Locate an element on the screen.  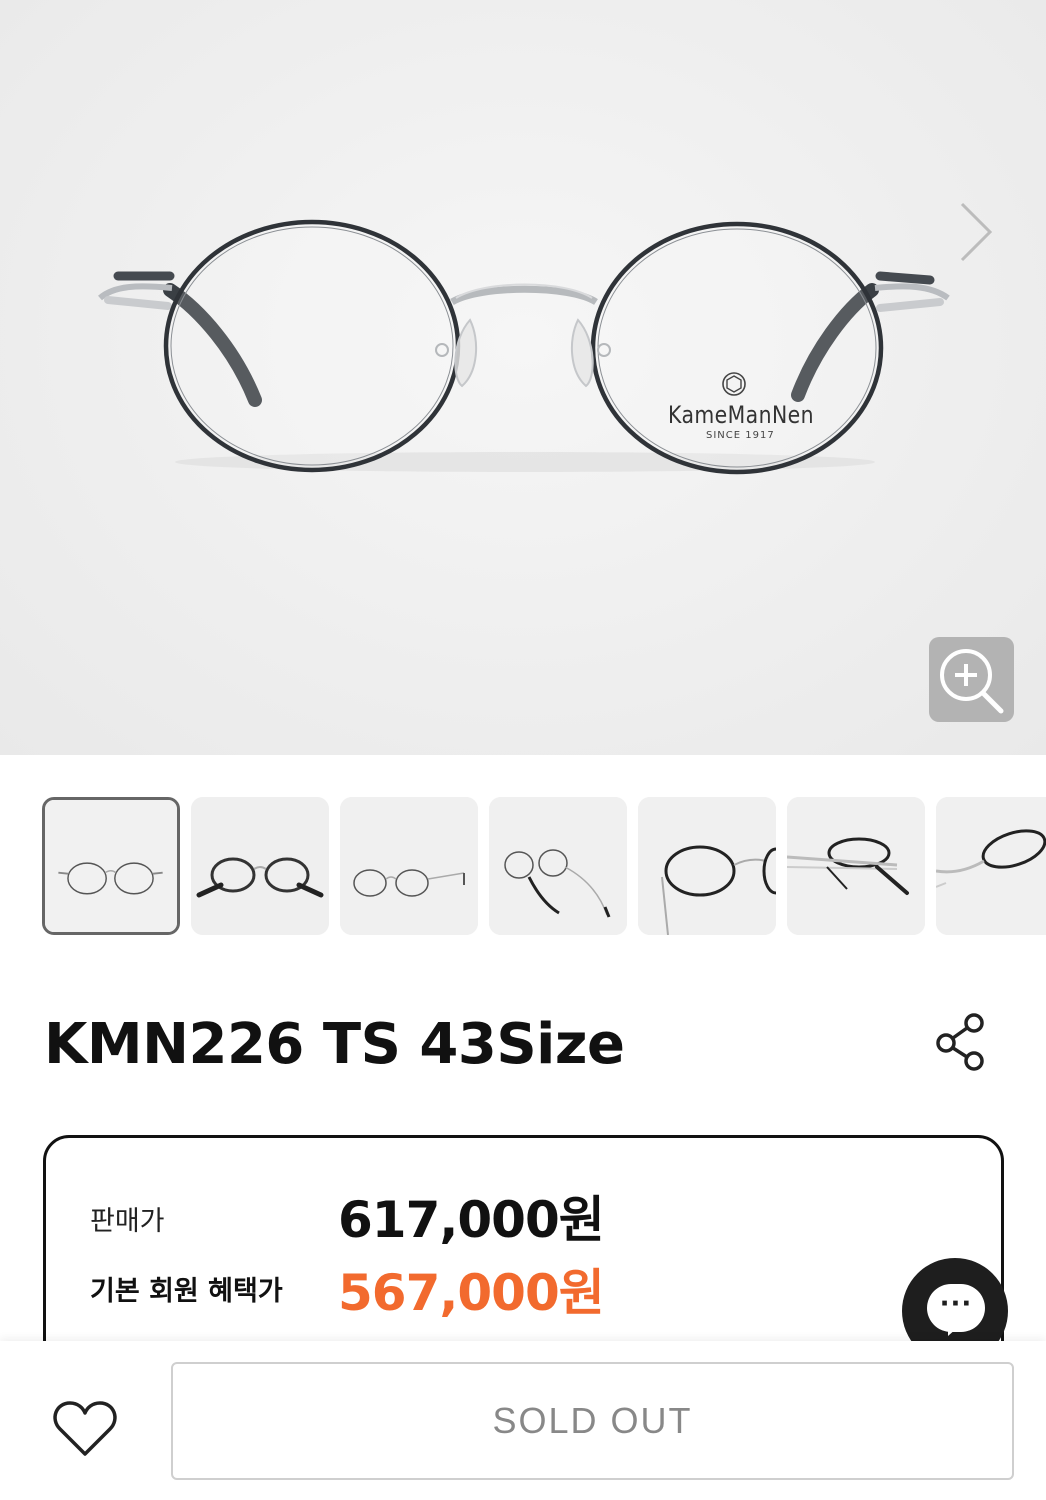
member-price: 567,000원 is located at coordinates (471, 1293).